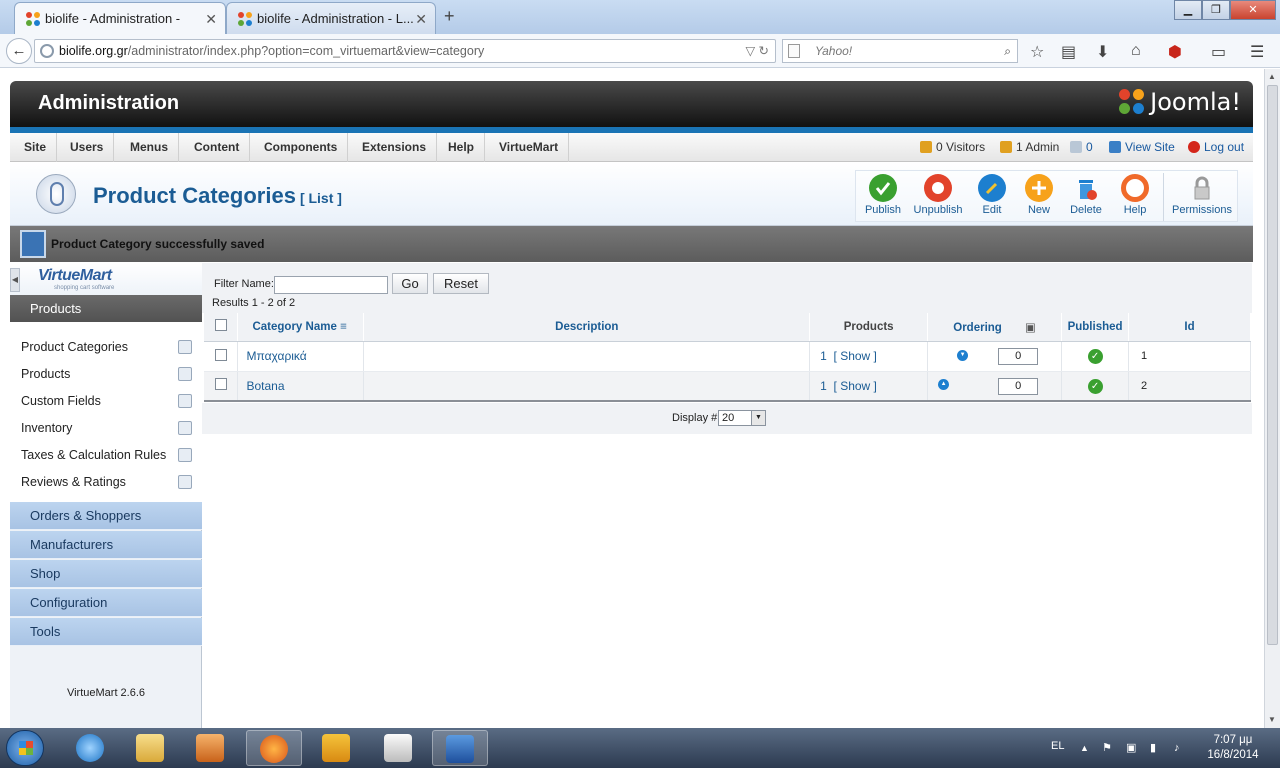  What do you see at coordinates (1135, 197) in the screenshot?
I see `help-button: Help` at bounding box center [1135, 197].